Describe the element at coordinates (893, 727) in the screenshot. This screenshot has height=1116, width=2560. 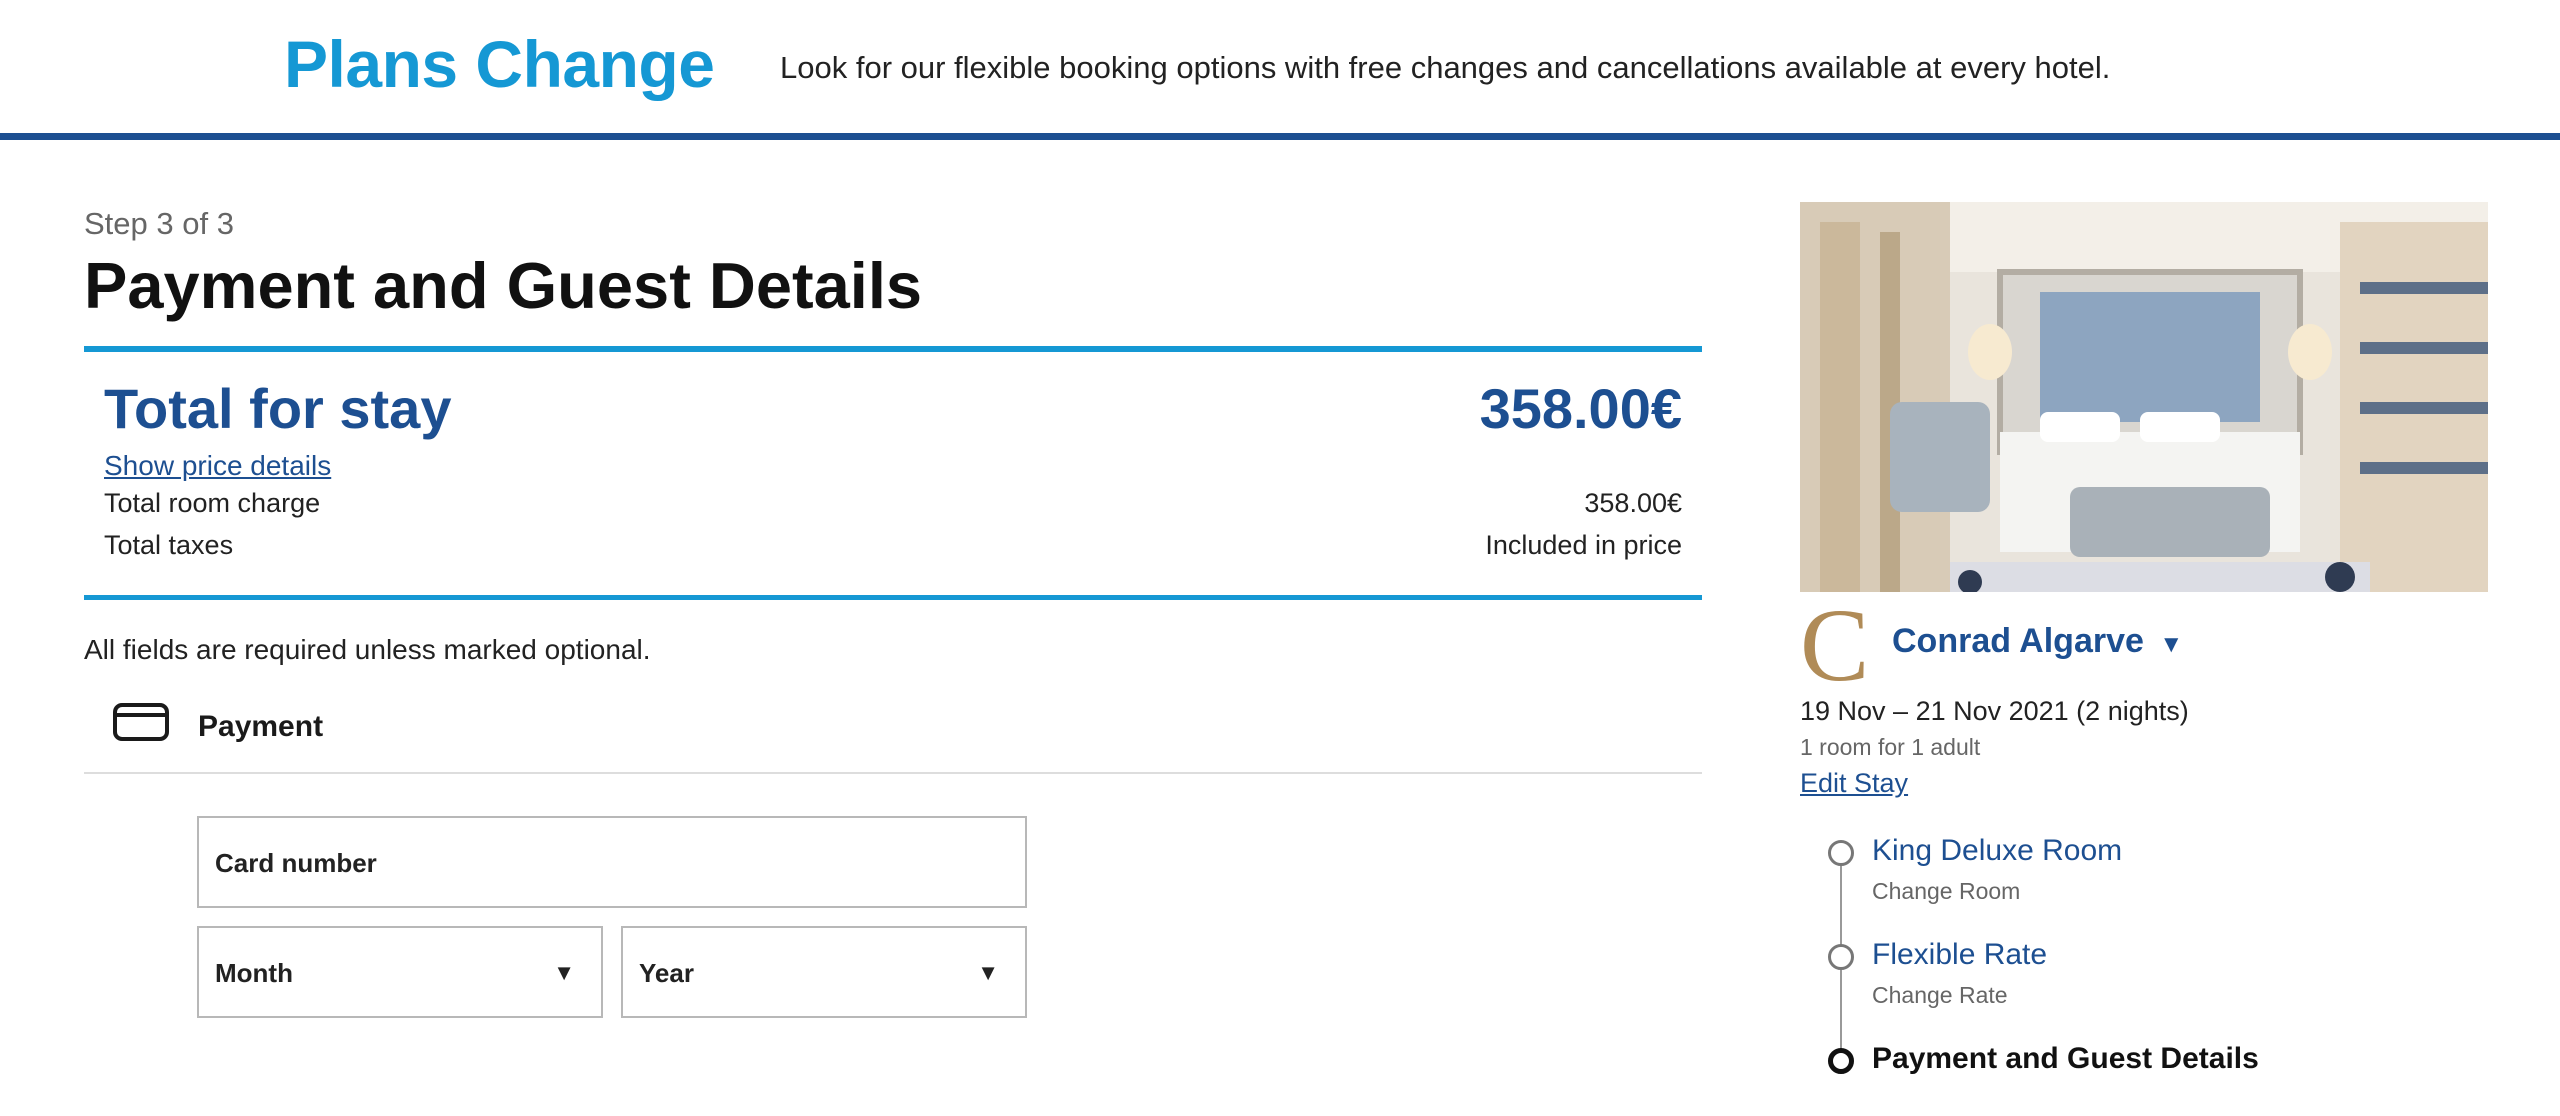
I see `payment-section-header: Payment` at that location.